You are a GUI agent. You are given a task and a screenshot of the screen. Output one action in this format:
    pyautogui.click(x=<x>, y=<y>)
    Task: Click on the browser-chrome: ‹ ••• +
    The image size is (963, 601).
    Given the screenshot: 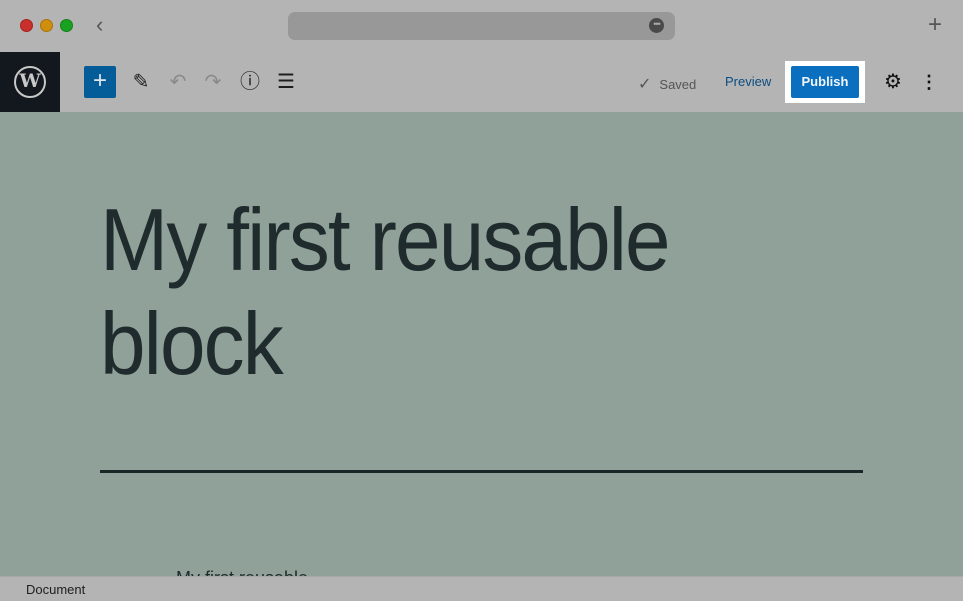 What is the action you would take?
    pyautogui.click(x=481, y=26)
    